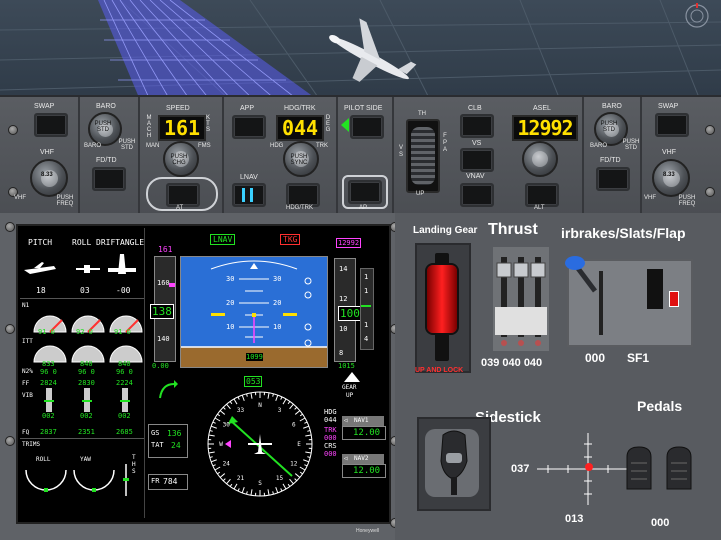 The width and height of the screenshot is (721, 540). What do you see at coordinates (655, 289) in the screenshot?
I see `flap-lever` at bounding box center [655, 289].